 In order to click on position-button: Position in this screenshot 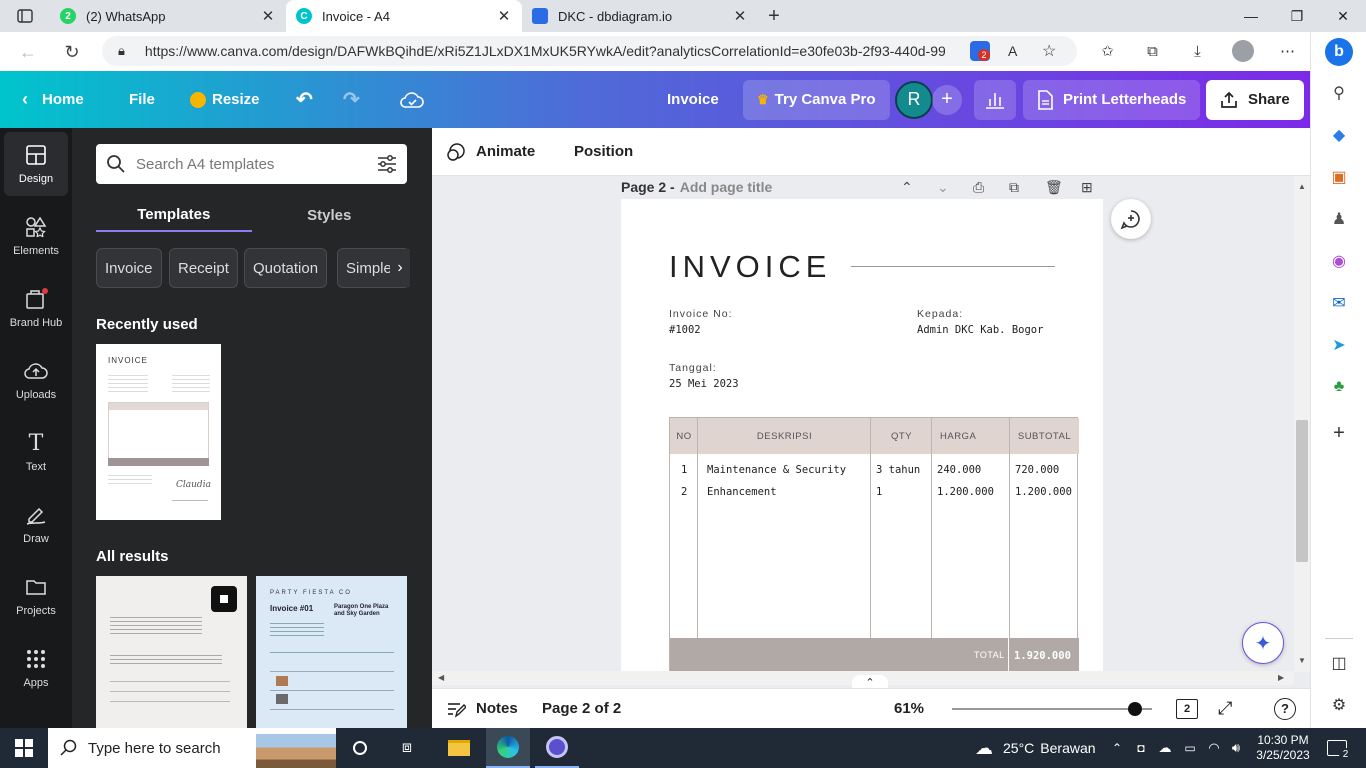, I will do `click(603, 151)`.